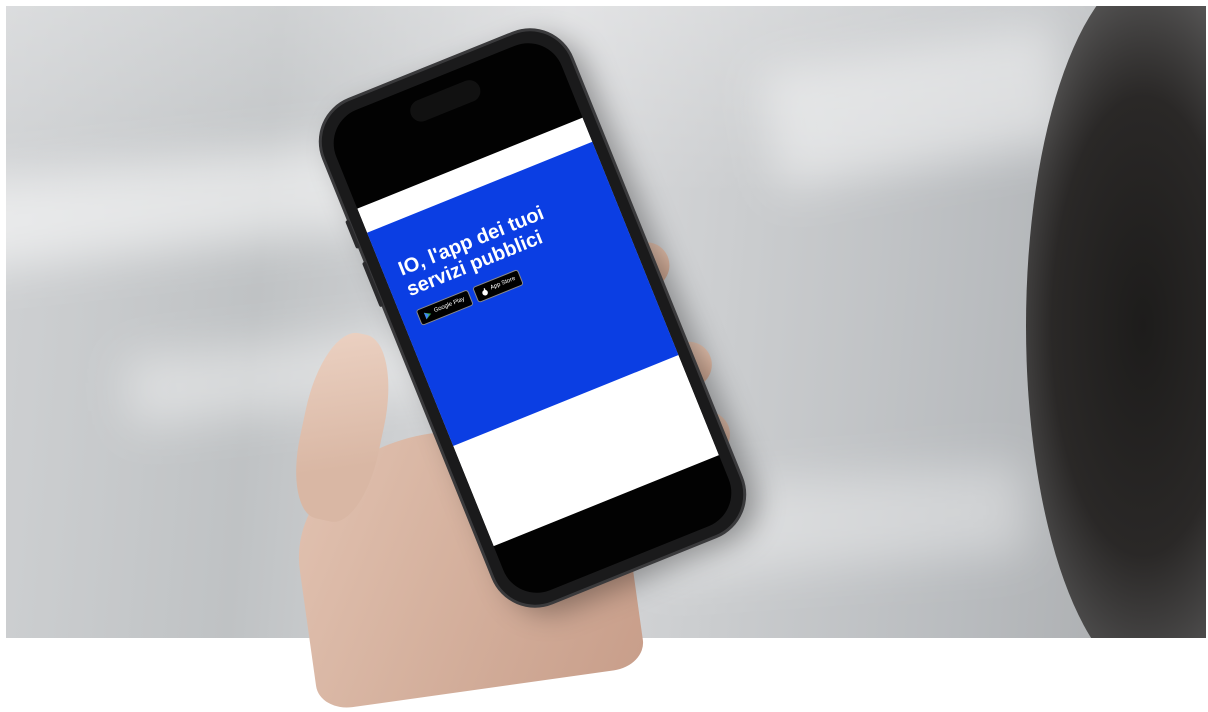 Image resolution: width=1208 pixels, height=712 pixels. I want to click on google-play-text: Google Play, so click(449, 305).